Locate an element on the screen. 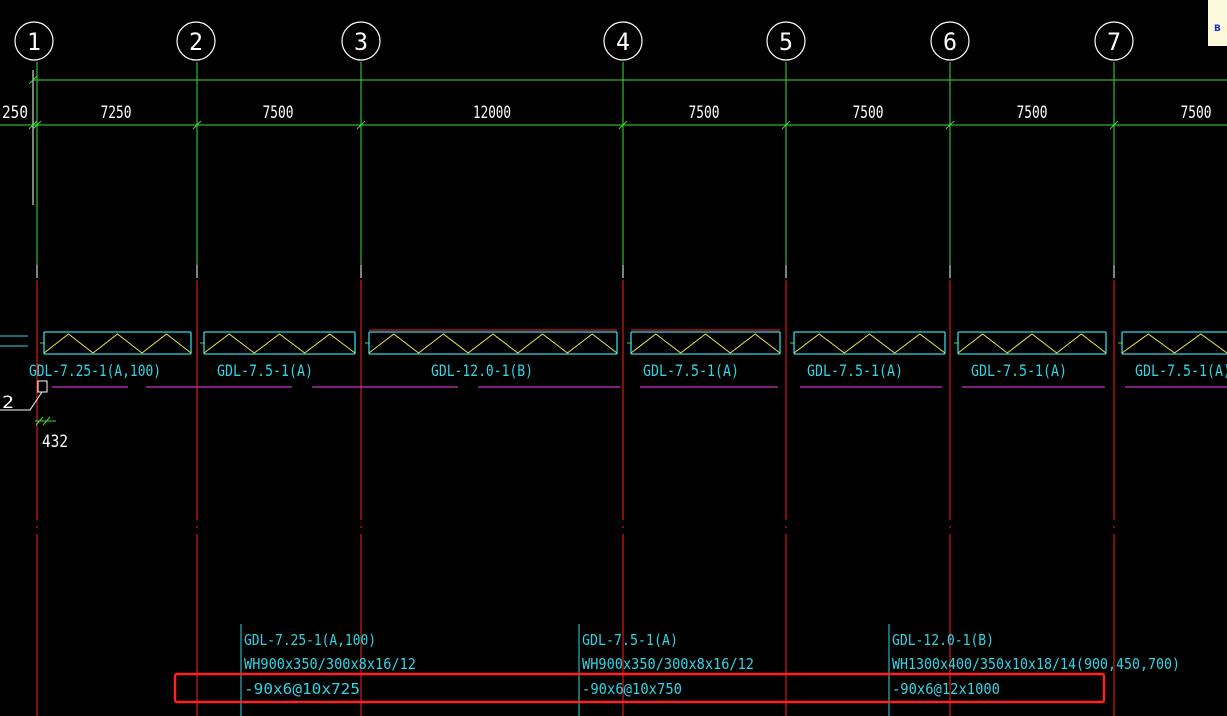 This screenshot has width=1227, height=716. beam-label-1: GDL-7.25-1(A,100) is located at coordinates (95, 370).